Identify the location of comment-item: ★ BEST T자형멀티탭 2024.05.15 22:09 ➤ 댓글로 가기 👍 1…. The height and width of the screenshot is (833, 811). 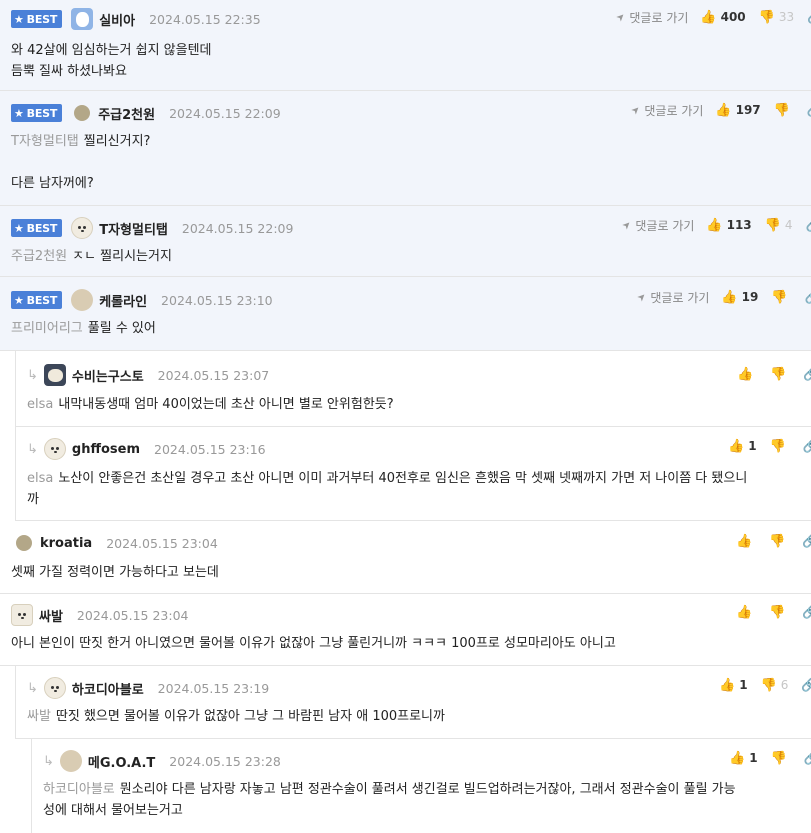
(405, 241).